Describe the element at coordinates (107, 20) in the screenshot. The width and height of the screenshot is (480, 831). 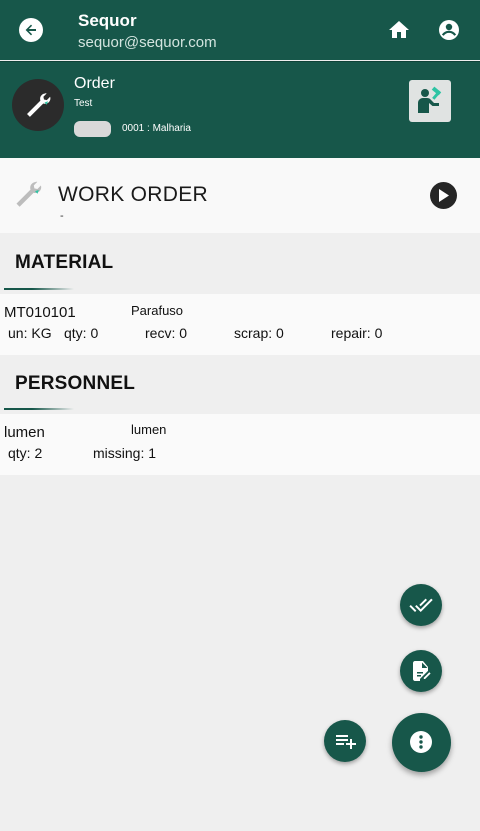
I see `app-title: Sequor` at that location.